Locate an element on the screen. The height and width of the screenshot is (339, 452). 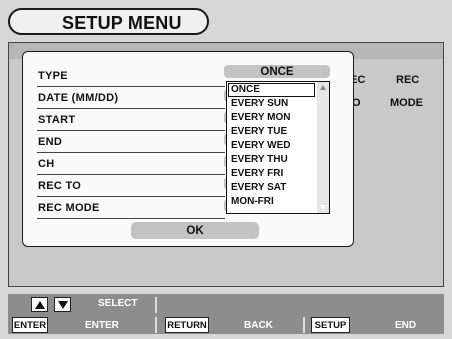
triangle-down-icon is located at coordinates (63, 305).